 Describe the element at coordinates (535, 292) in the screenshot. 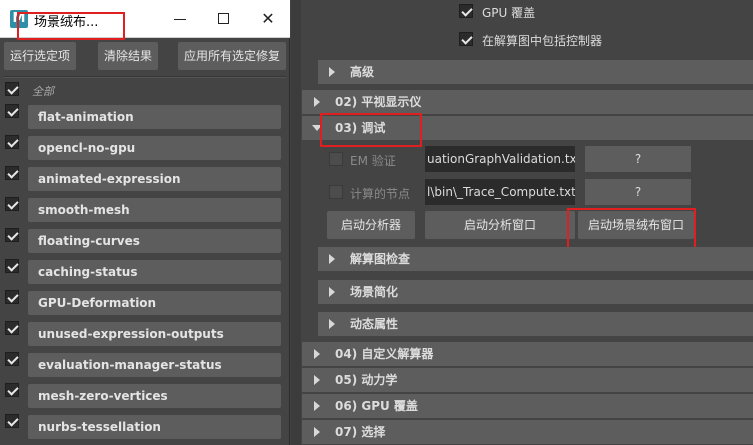

I see `section-scene-simplify: 场景简化` at that location.